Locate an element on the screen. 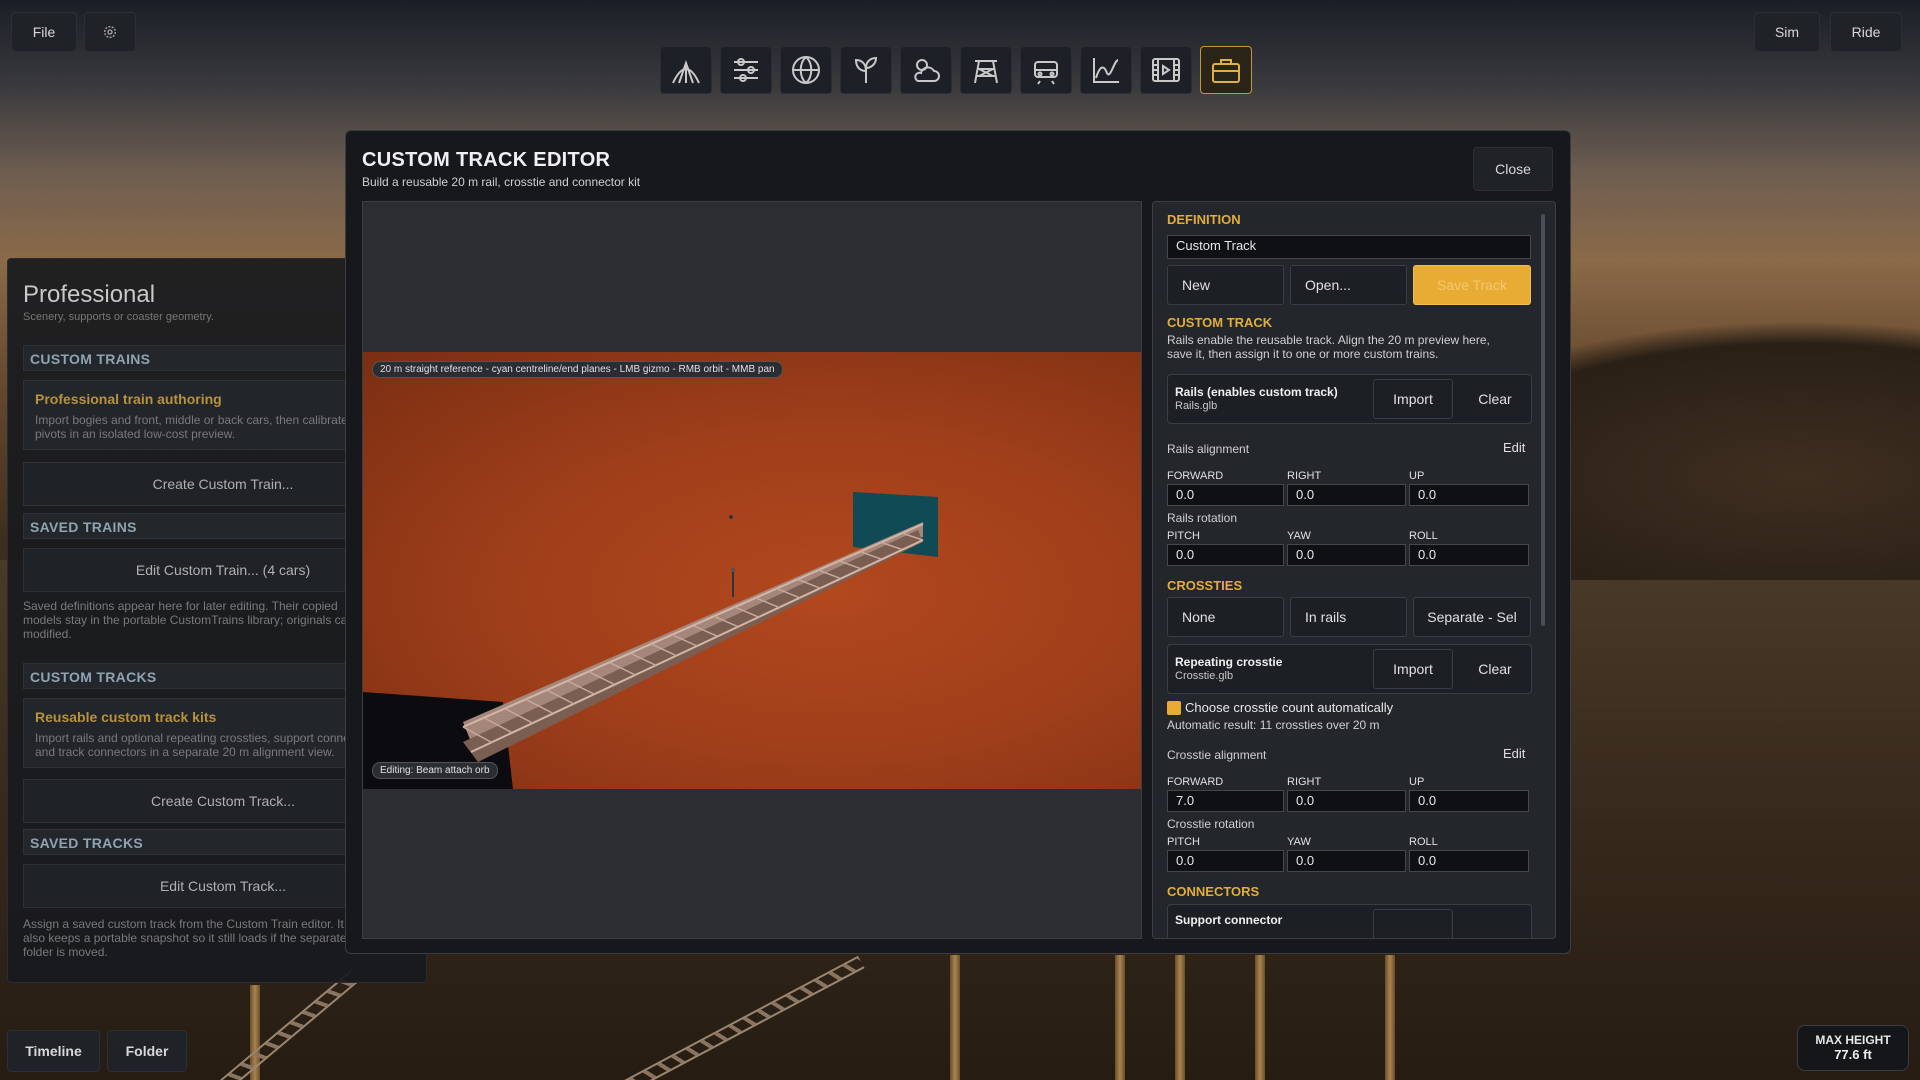  pitch-label: PITCH is located at coordinates (1183, 842).